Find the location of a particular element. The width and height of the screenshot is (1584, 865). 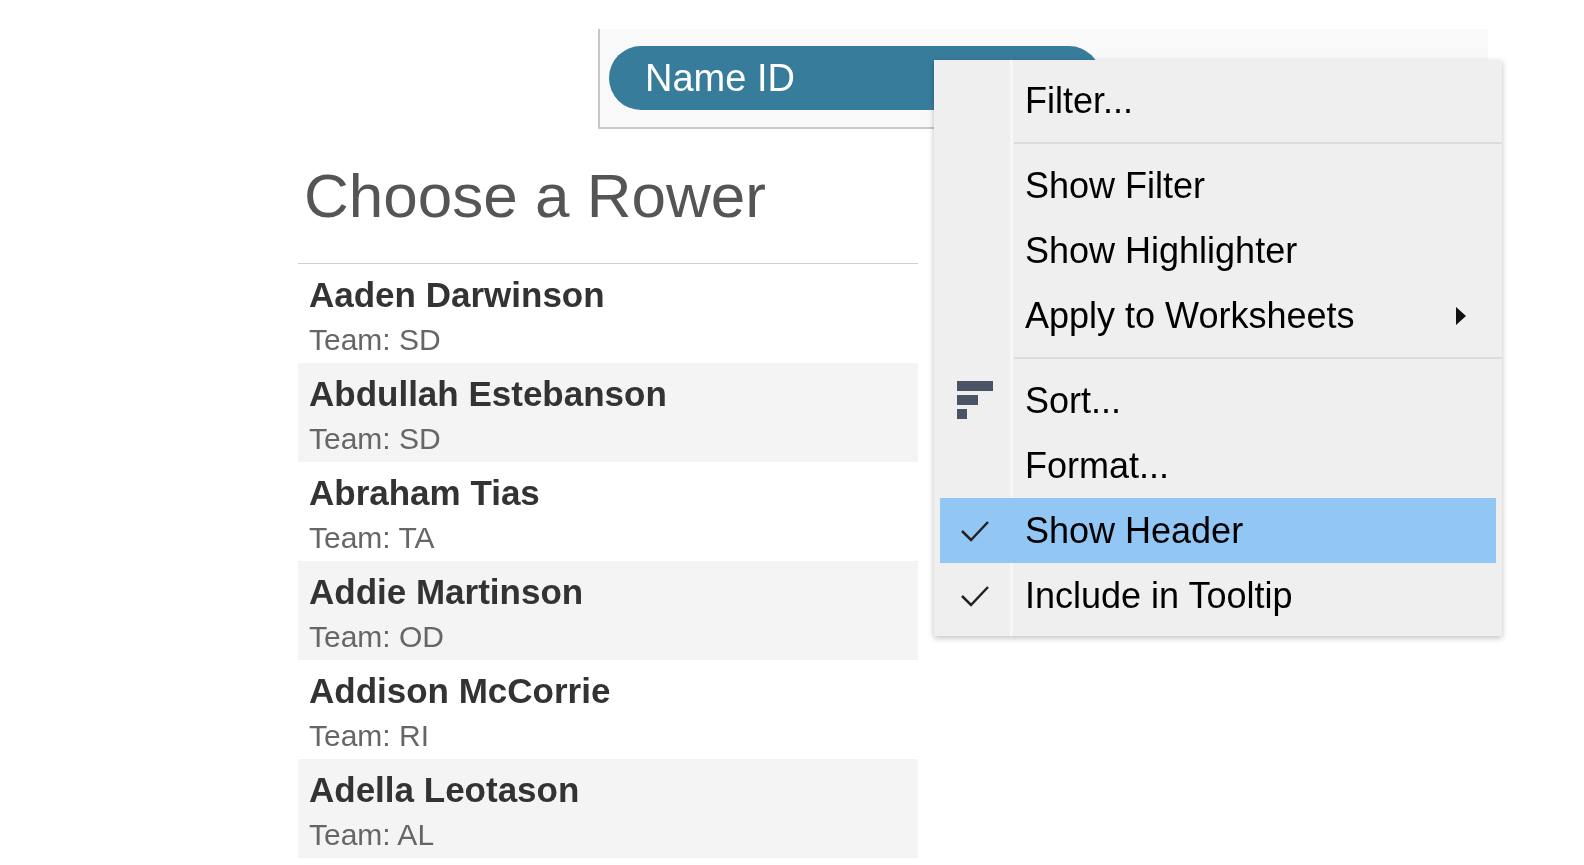

menu-item-label: Apply to Worksheets is located at coordinates (1190, 315).